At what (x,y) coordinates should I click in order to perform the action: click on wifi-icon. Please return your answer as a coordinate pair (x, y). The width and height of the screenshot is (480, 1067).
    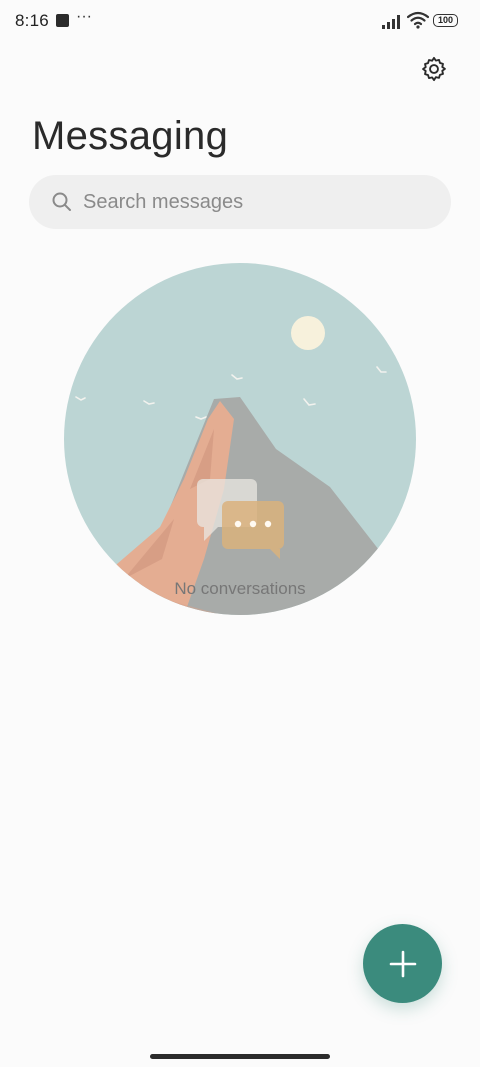
    Looking at the image, I should click on (418, 20).